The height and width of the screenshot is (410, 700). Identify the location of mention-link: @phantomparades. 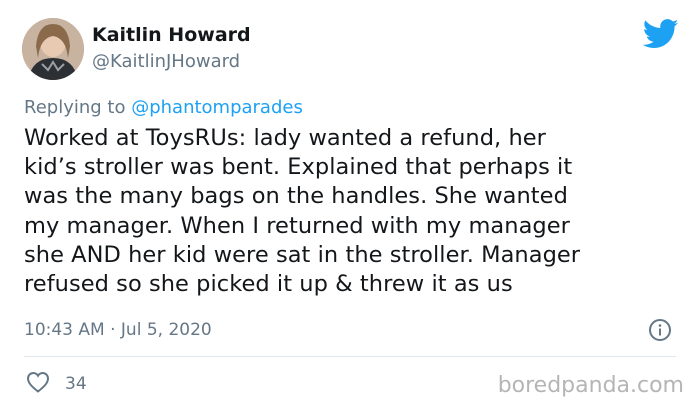
(217, 107).